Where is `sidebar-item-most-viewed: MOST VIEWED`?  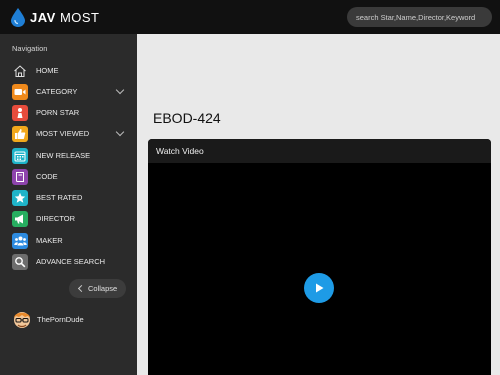
sidebar-item-most-viewed: MOST VIEWED is located at coordinates (68, 133).